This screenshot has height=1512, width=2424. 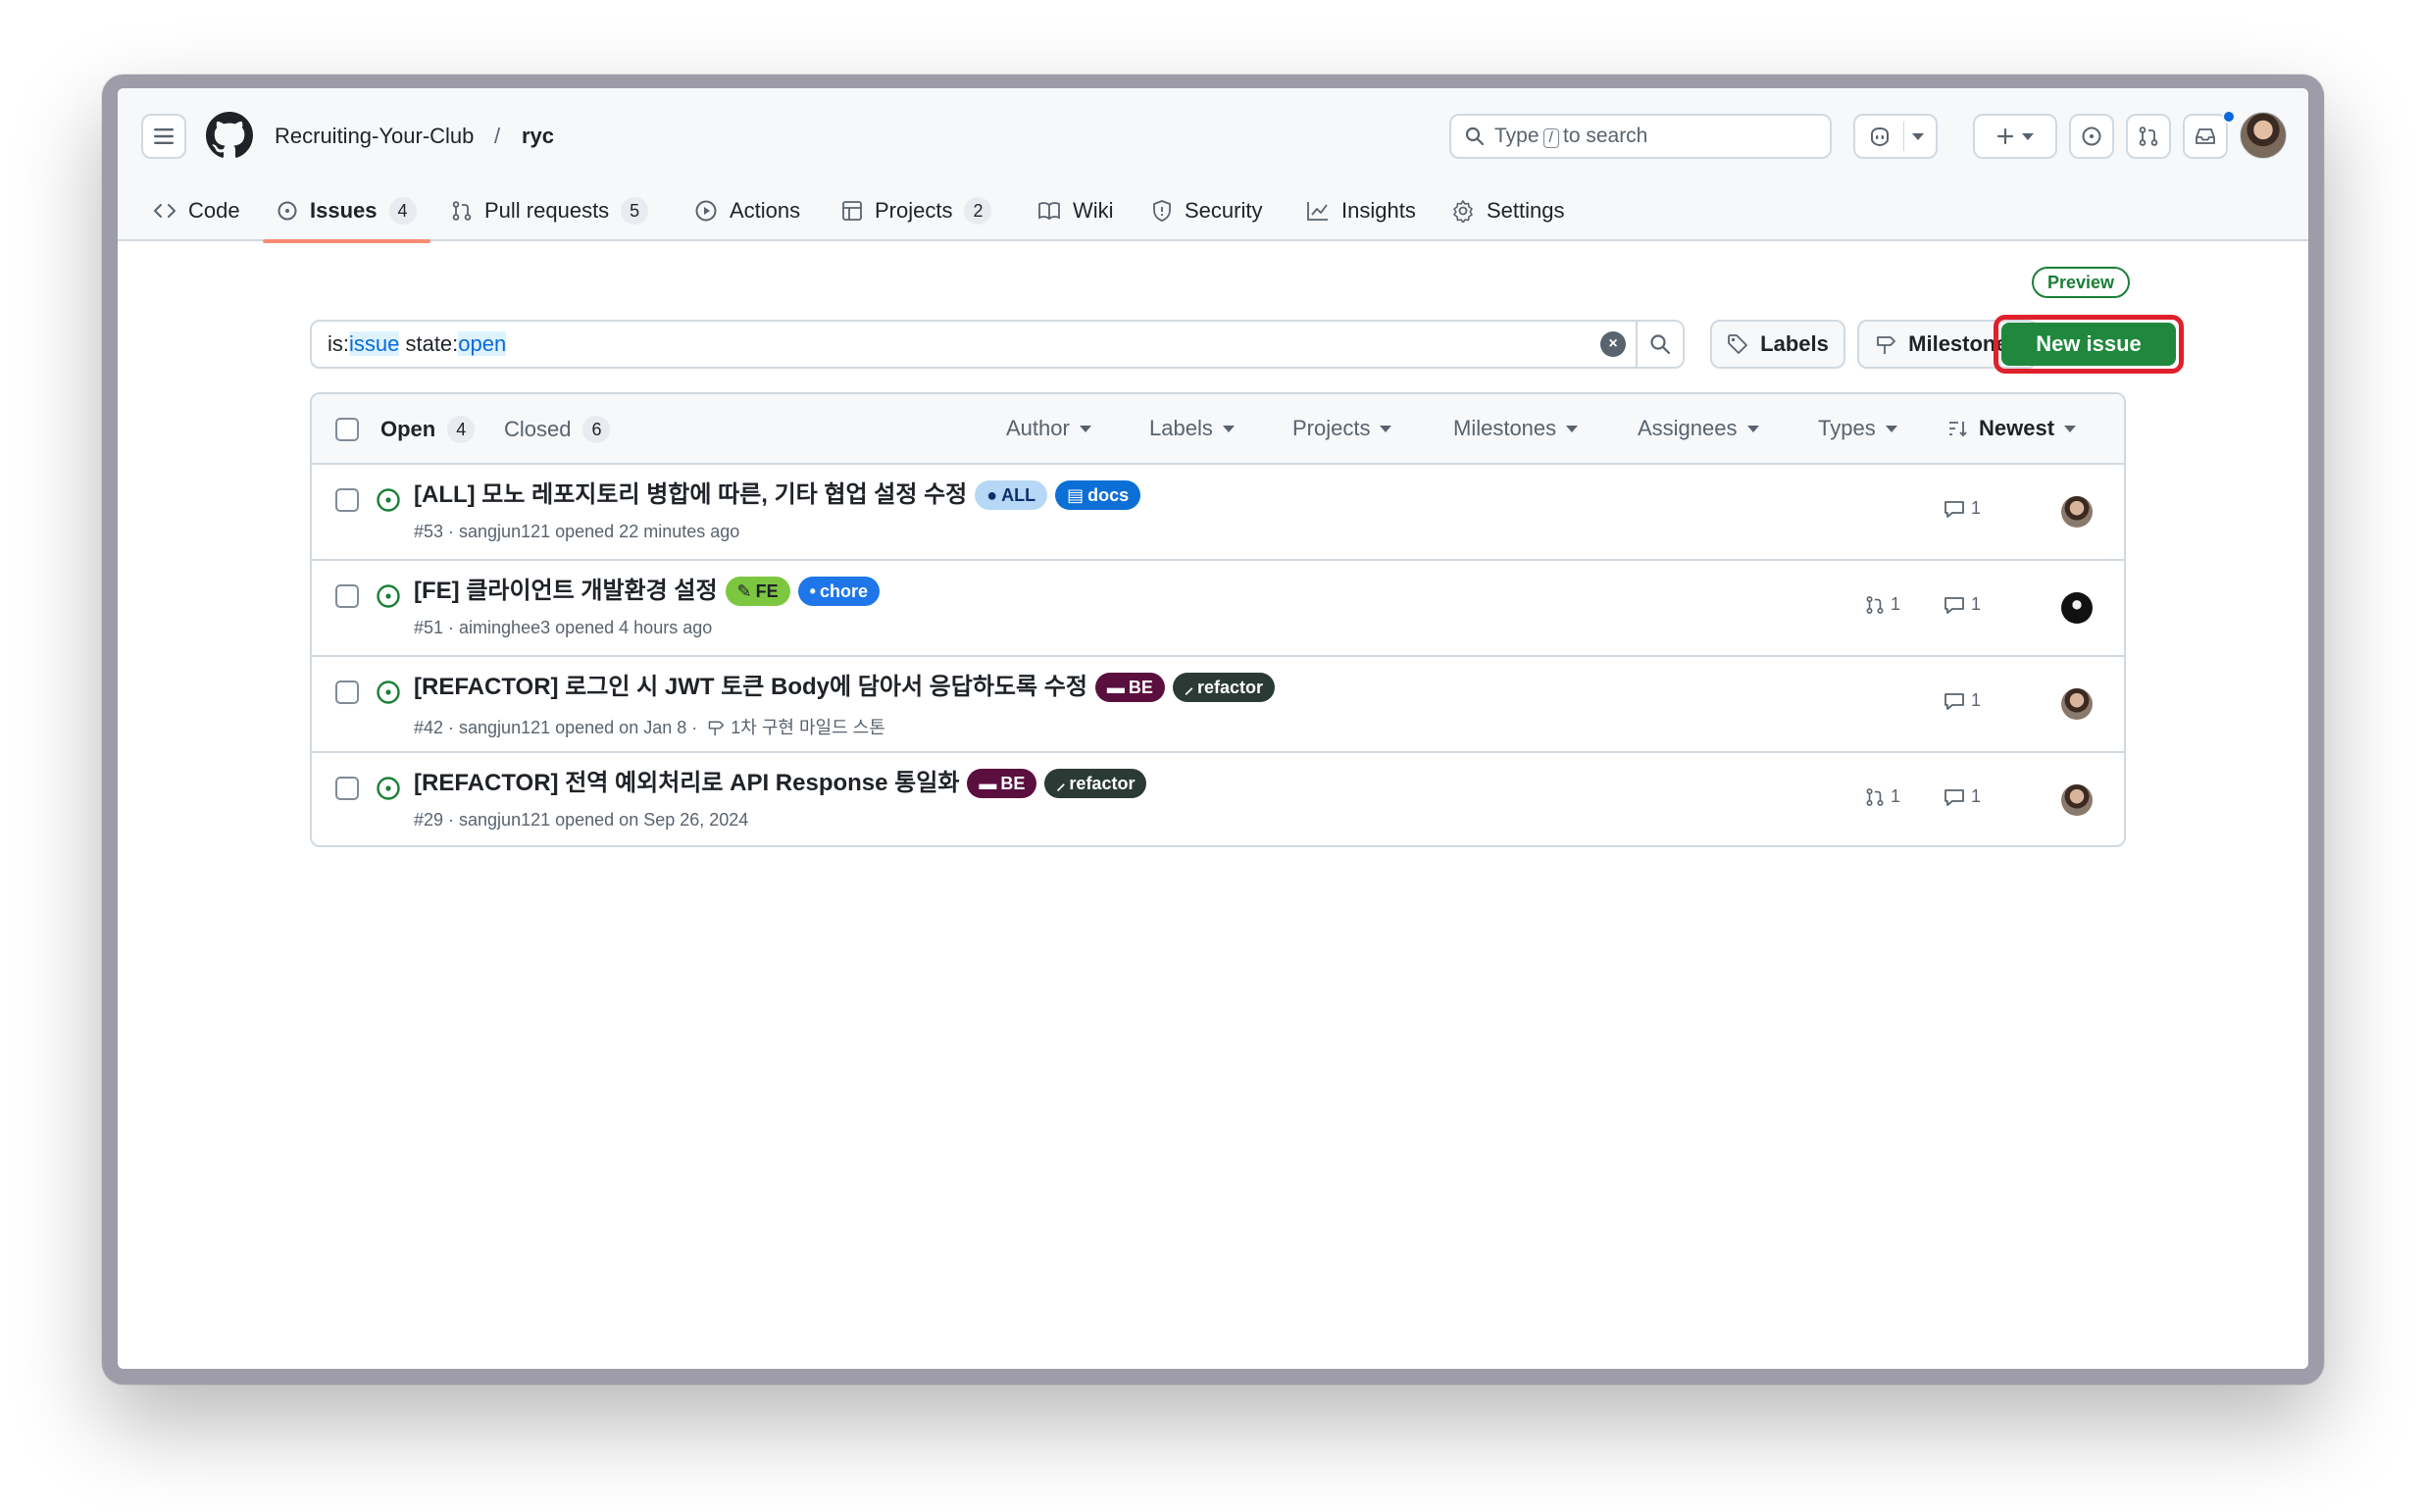 I want to click on tag-icon, so click(x=1738, y=344).